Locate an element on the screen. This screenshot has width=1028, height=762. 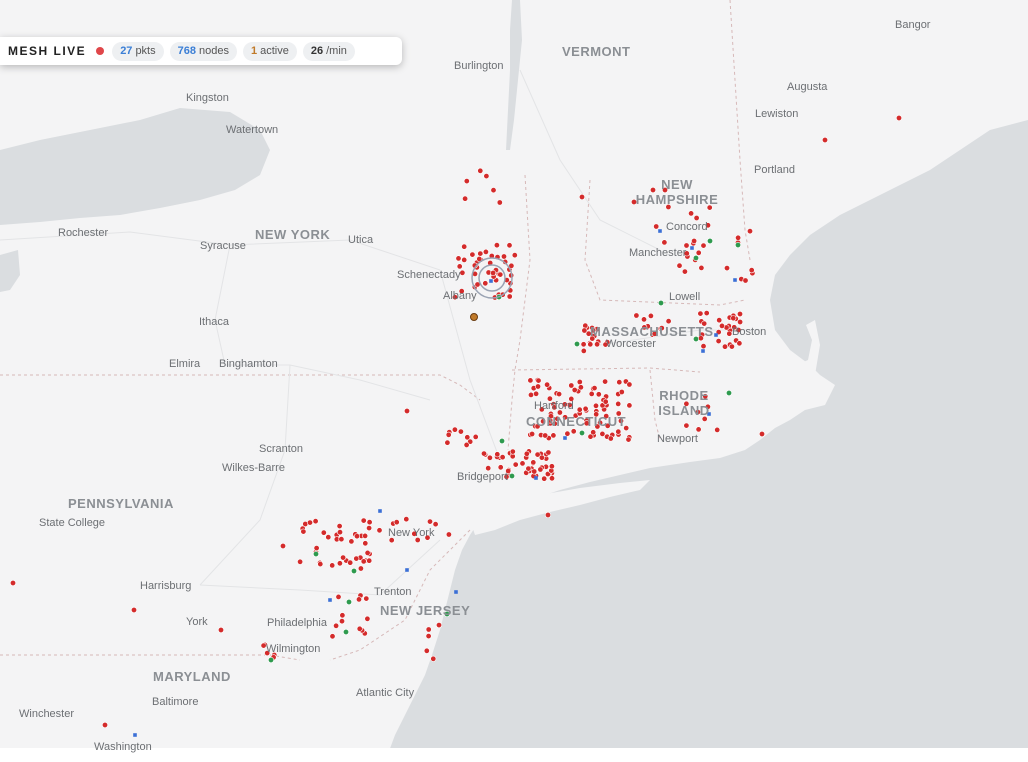
active-pill: 1 active is located at coordinates (269, 51).